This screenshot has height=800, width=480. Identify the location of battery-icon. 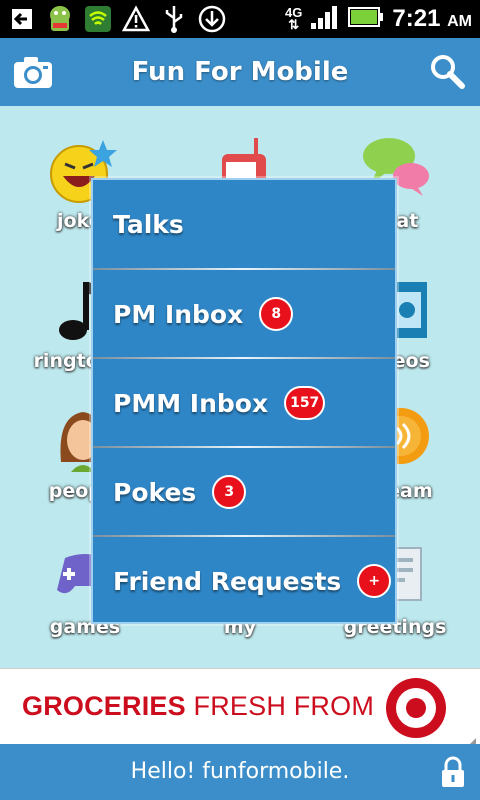
(366, 19).